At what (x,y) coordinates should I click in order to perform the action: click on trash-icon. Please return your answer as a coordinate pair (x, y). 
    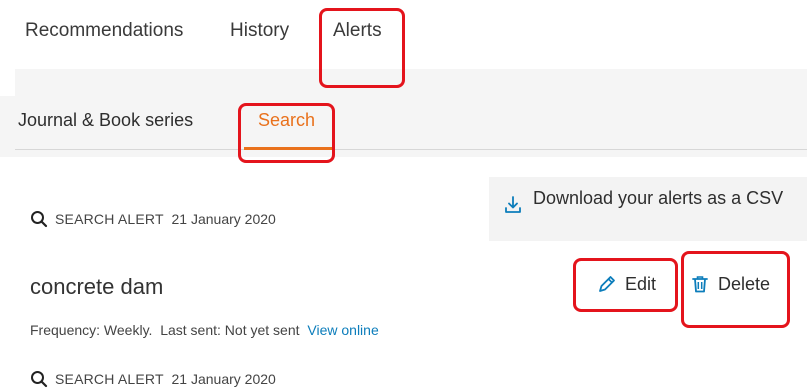
    Looking at the image, I should click on (700, 284).